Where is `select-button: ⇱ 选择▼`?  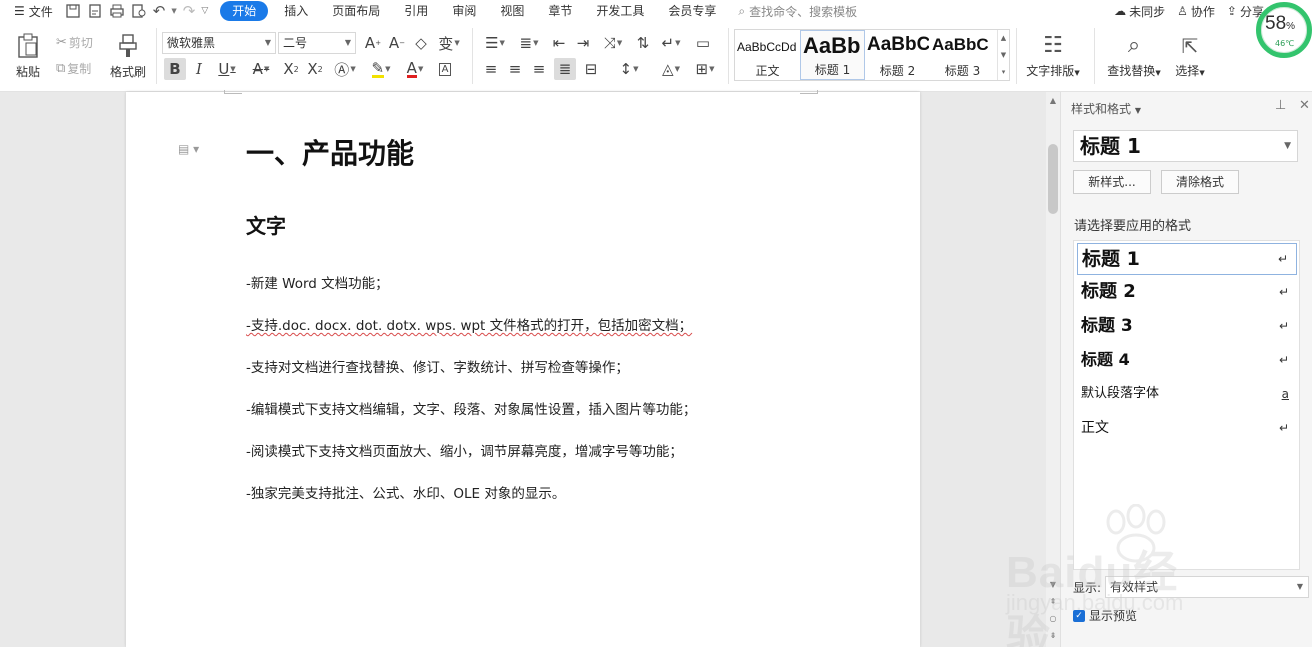 select-button: ⇱ 选择▼ is located at coordinates (1190, 56).